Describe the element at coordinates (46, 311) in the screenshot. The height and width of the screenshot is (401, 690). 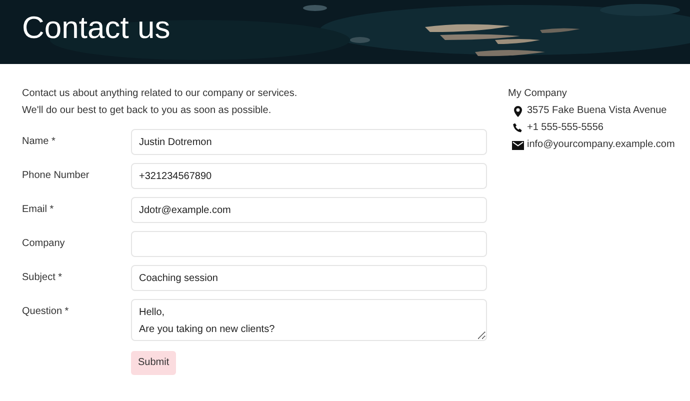
I see `field-label: Question *` at that location.